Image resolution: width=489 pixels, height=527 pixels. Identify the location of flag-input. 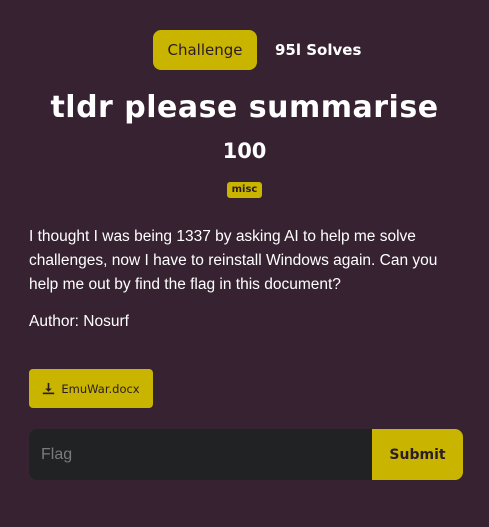
(200, 454).